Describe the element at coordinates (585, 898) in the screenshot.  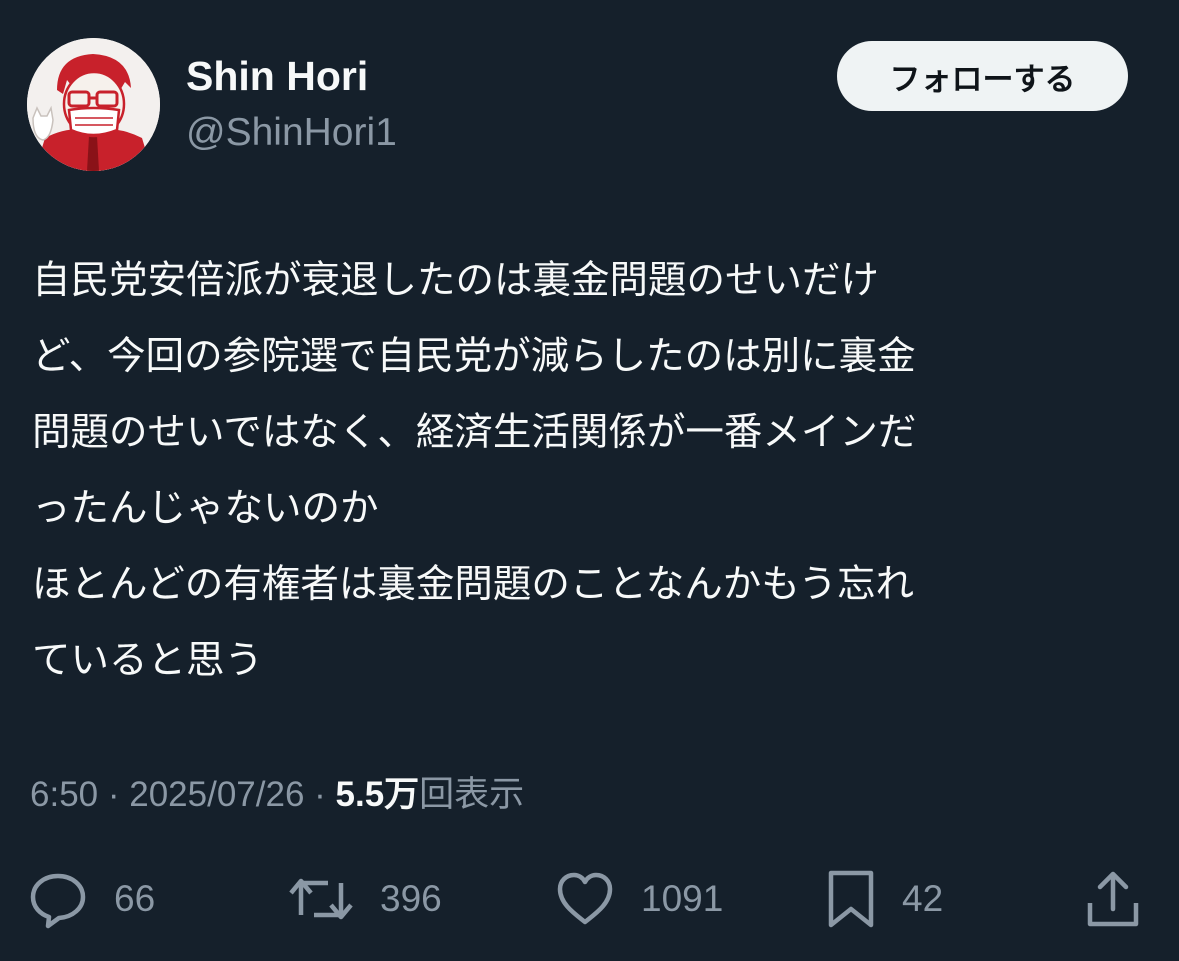
I see `heart-icon` at that location.